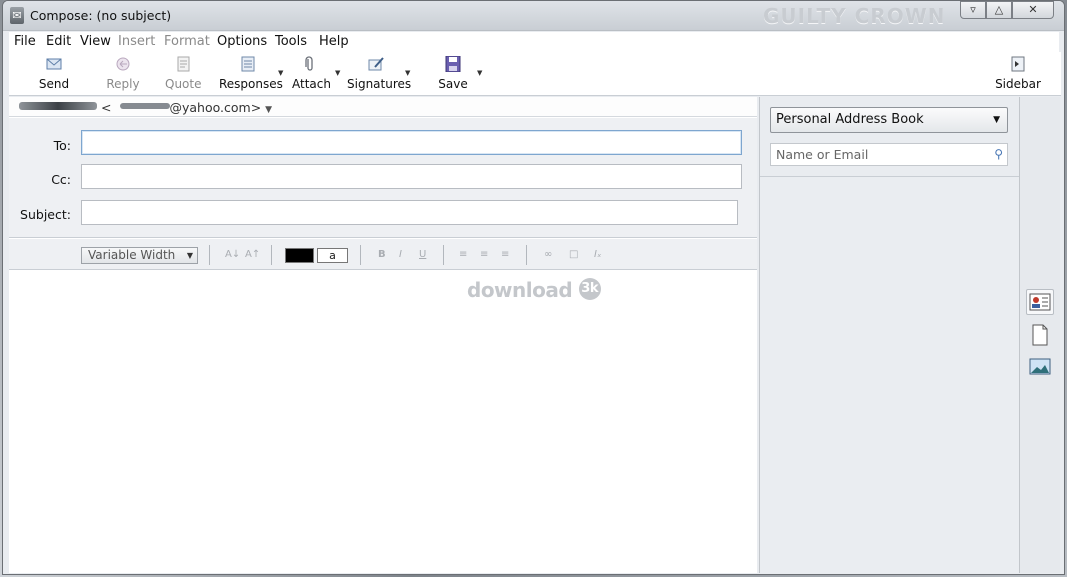  I want to click on background-color-picker: a, so click(332, 255).